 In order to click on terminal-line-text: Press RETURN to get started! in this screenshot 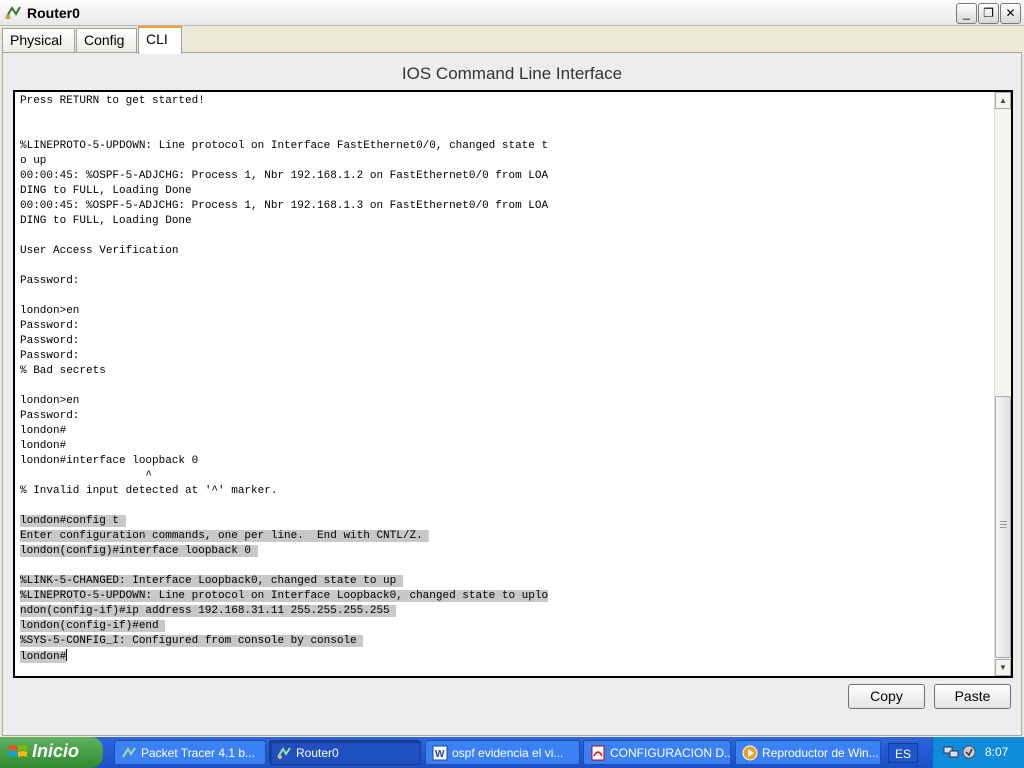, I will do `click(112, 101)`.